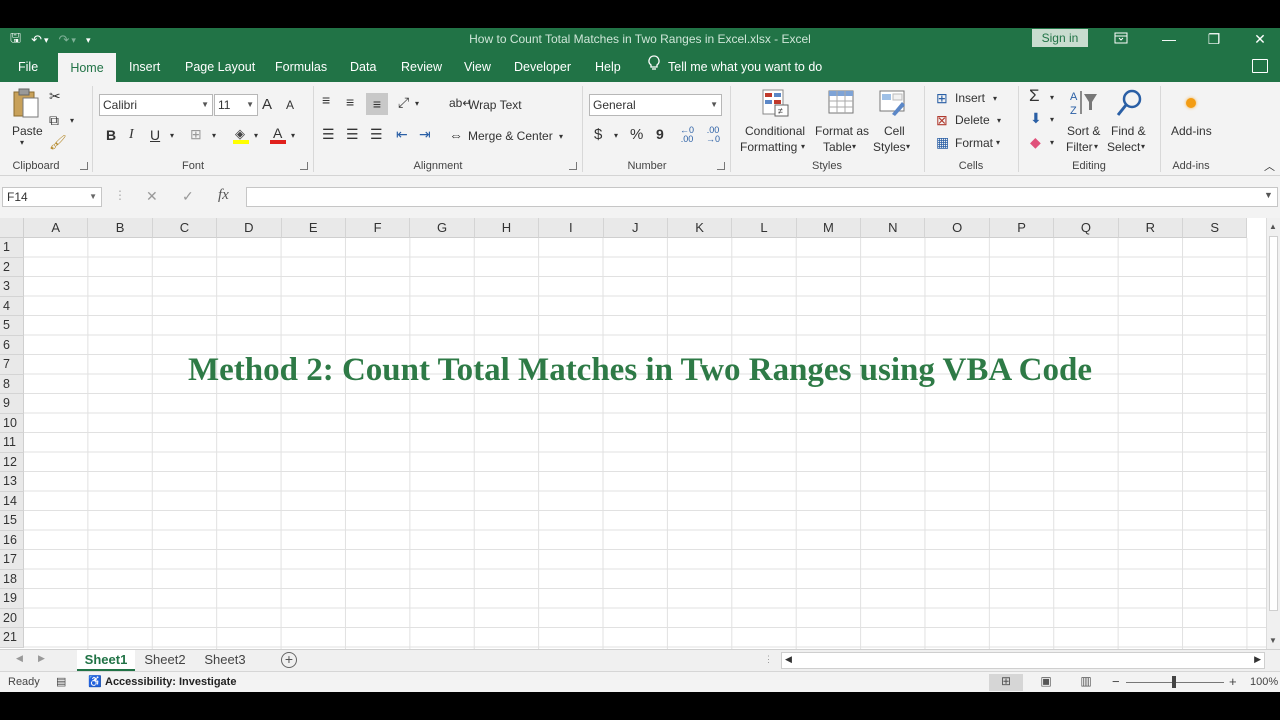  What do you see at coordinates (1052, 119) in the screenshot?
I see `fill-dropdown-icon: ▾` at bounding box center [1052, 119].